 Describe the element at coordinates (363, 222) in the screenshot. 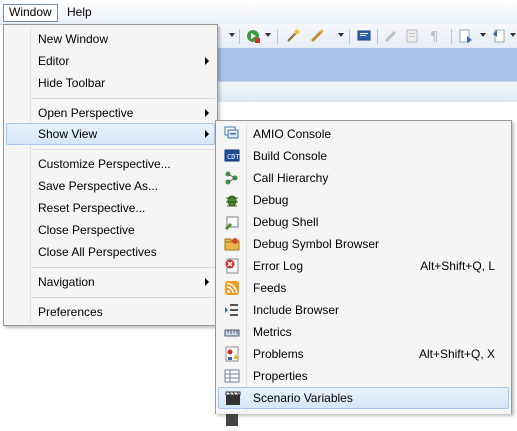

I see `view-item-debug-shell: Debug Shell` at that location.